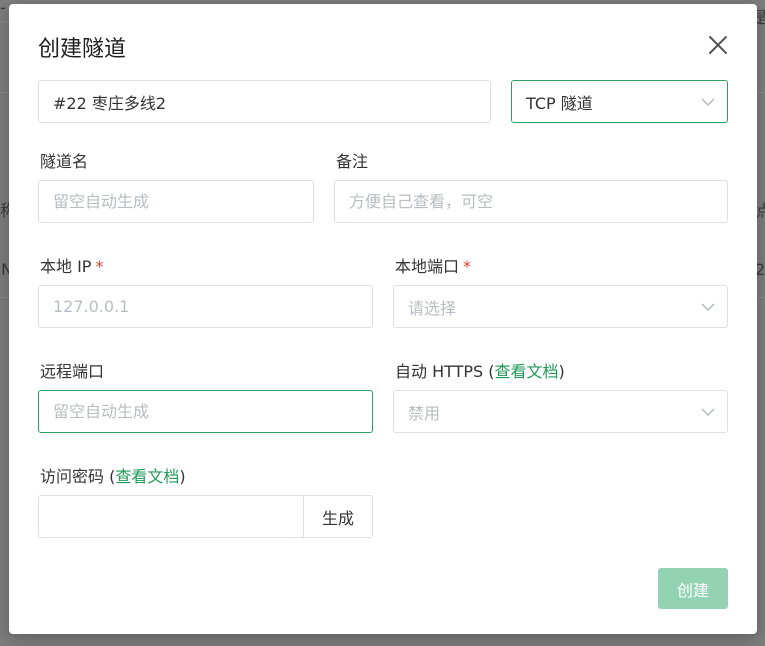 The width and height of the screenshot is (765, 646). I want to click on background-text: -, so click(3, 8).